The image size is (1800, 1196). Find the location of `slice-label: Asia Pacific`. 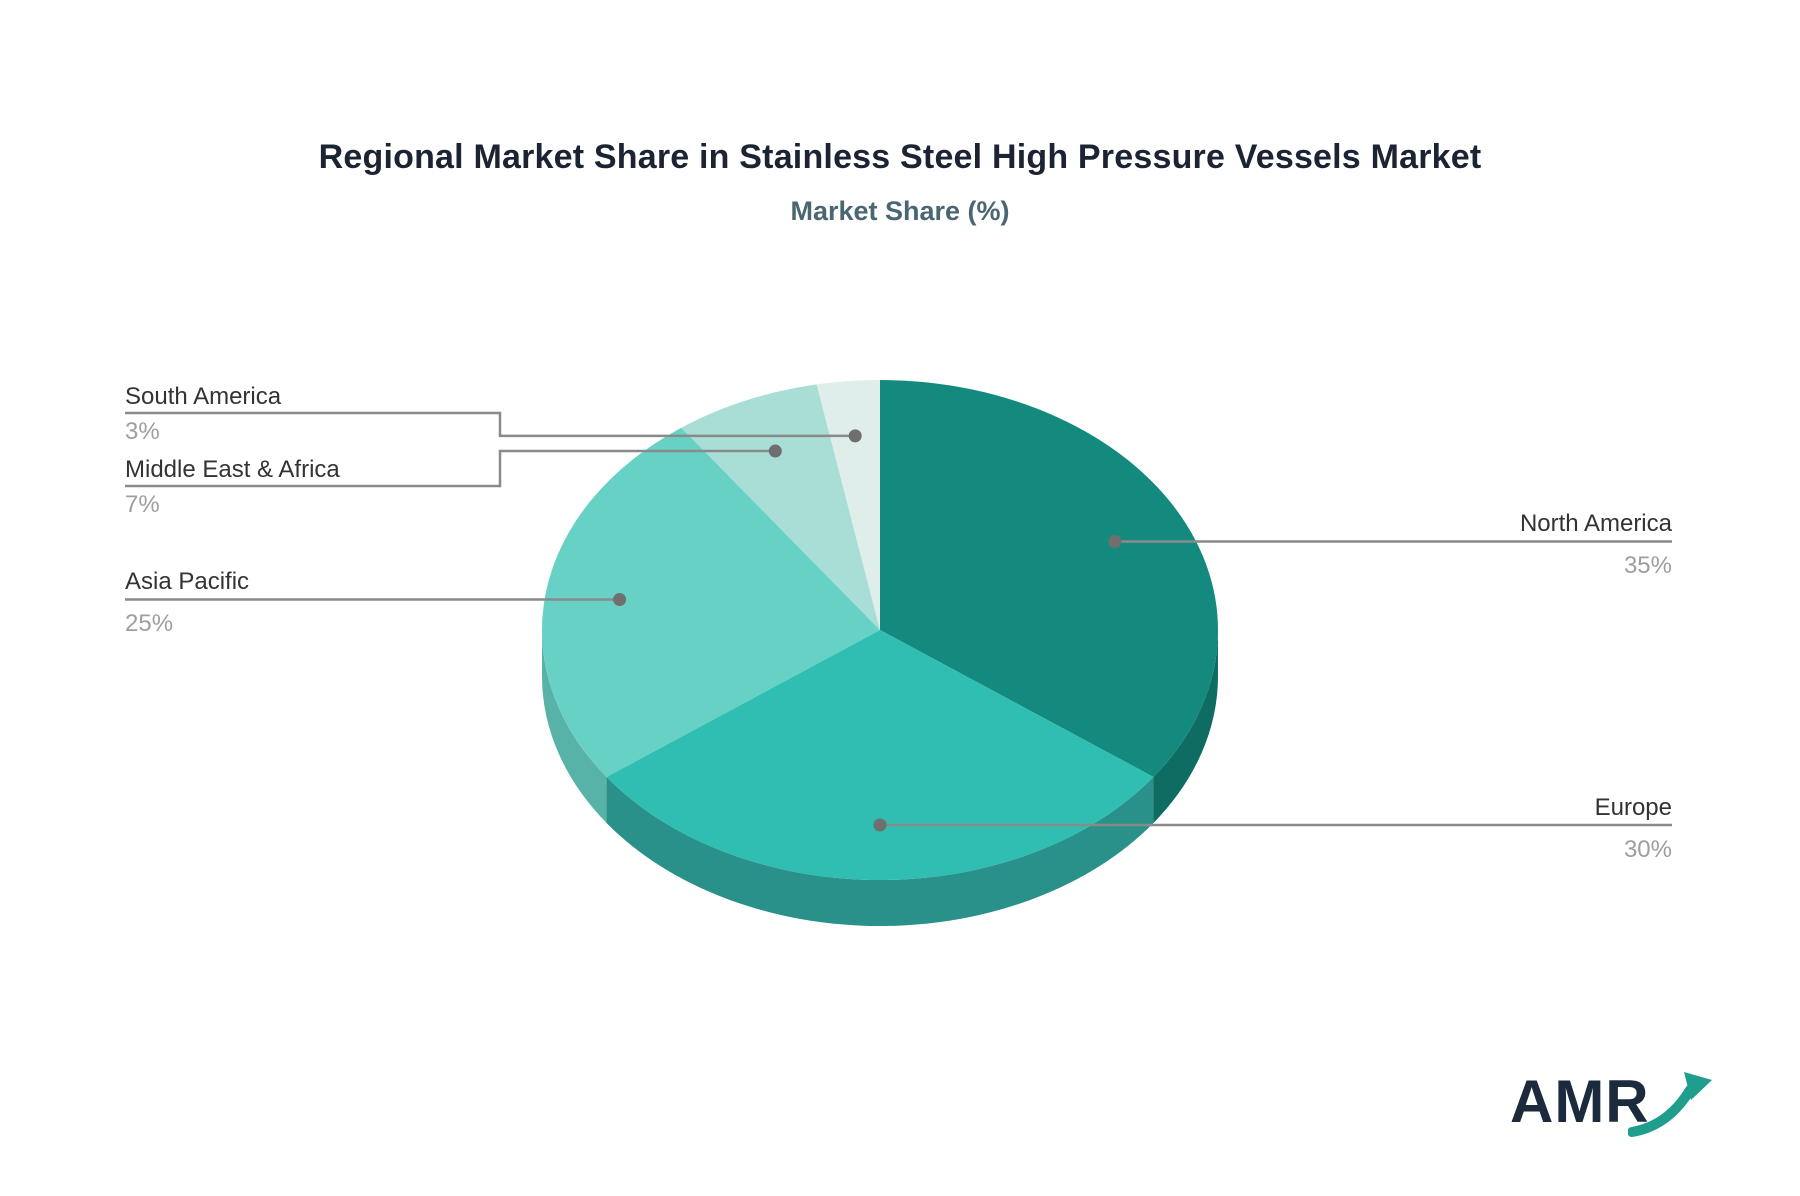

slice-label: Asia Pacific is located at coordinates (187, 582).